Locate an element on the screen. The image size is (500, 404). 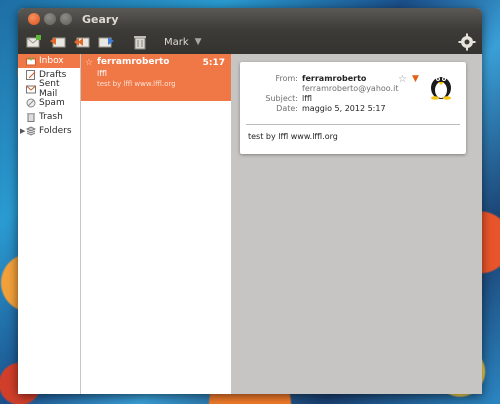
reply-button is located at coordinates (58, 42).